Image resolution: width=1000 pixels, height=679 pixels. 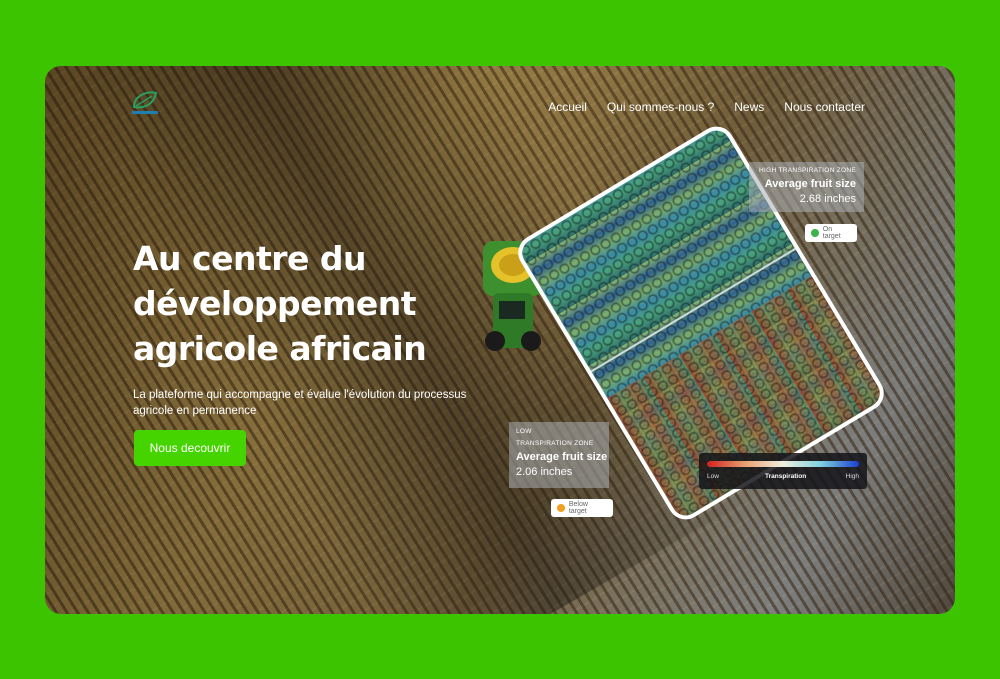 I want to click on transpiration-legend: Low Transpiration High, so click(x=783, y=471).